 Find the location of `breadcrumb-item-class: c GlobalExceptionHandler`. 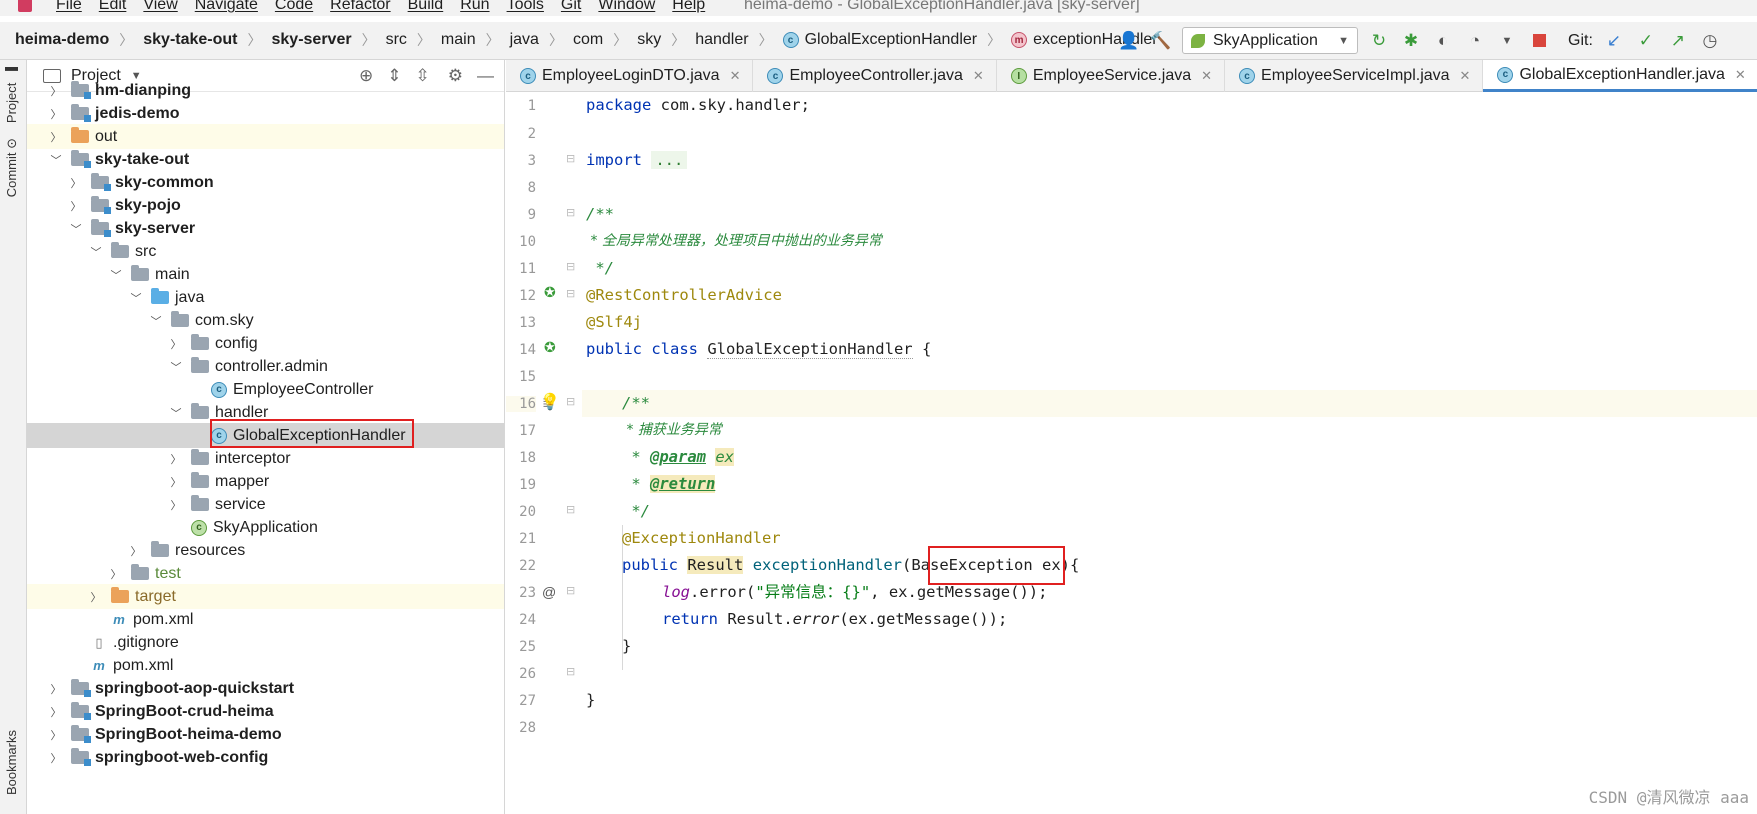

breadcrumb-item-class: c GlobalExceptionHandler is located at coordinates (879, 40).